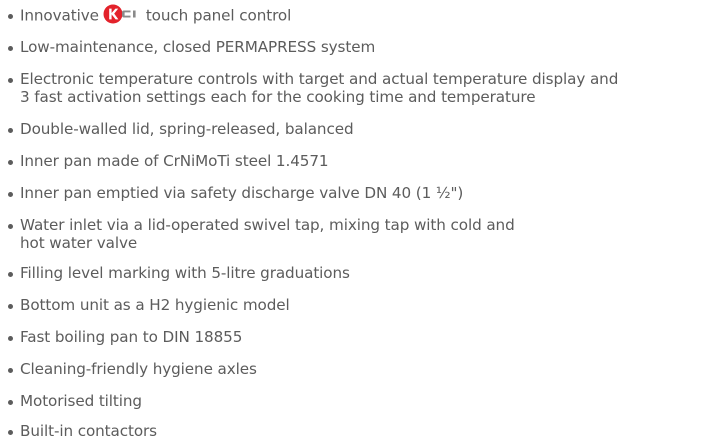 This screenshot has width=724, height=441. Describe the element at coordinates (360, 15) in the screenshot. I see `feature-item-touch-panel: Innovative touch panel control` at that location.